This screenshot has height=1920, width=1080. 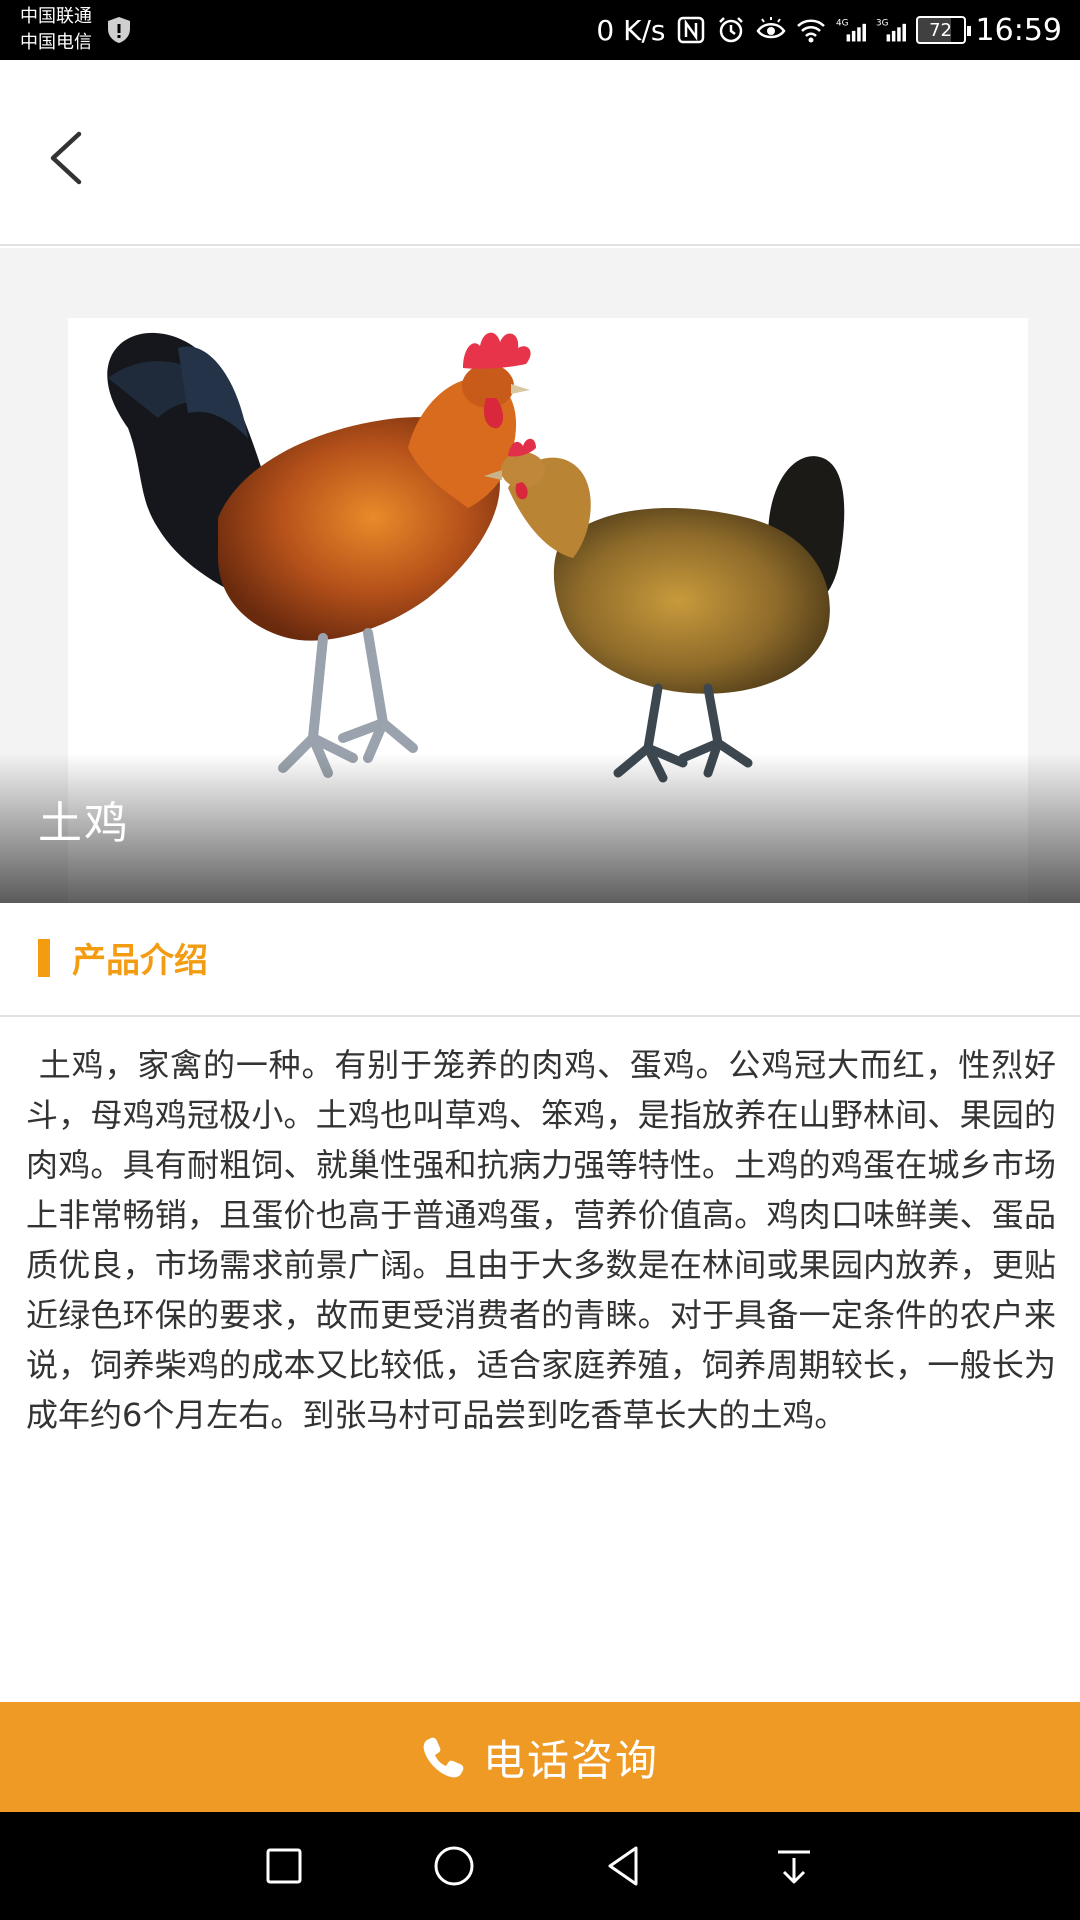 What do you see at coordinates (842, 24) in the screenshot?
I see `svg-text: 4G` at bounding box center [842, 24].